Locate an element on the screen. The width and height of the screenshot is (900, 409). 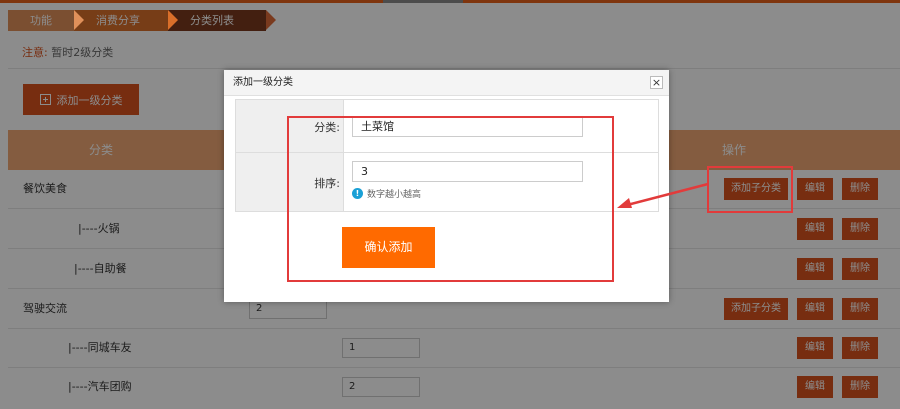
close-icon: × is located at coordinates (656, 82).